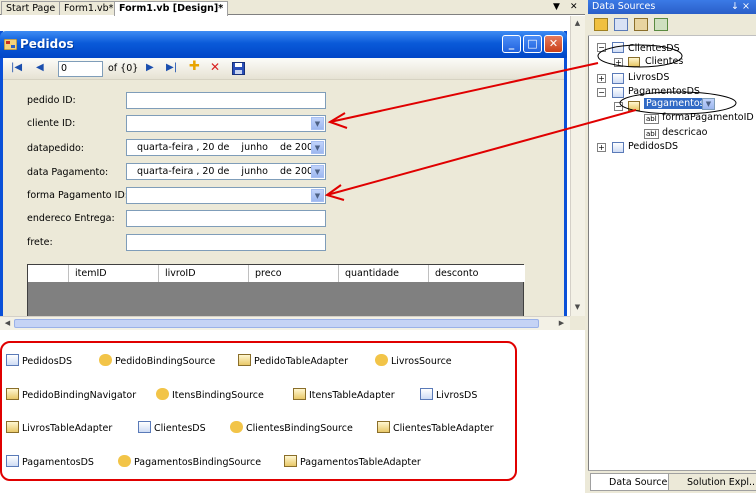 The height and width of the screenshot is (493, 756). I want to click on tray-label: PedidoTableAdapter, so click(301, 361).